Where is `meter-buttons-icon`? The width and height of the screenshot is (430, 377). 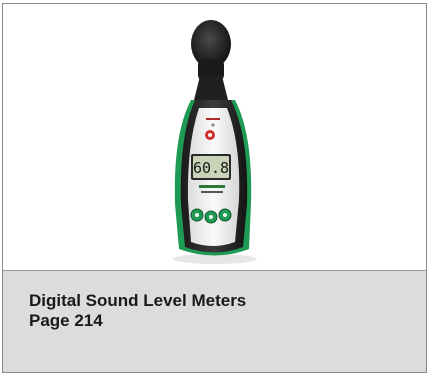 meter-buttons-icon is located at coordinates (211, 216).